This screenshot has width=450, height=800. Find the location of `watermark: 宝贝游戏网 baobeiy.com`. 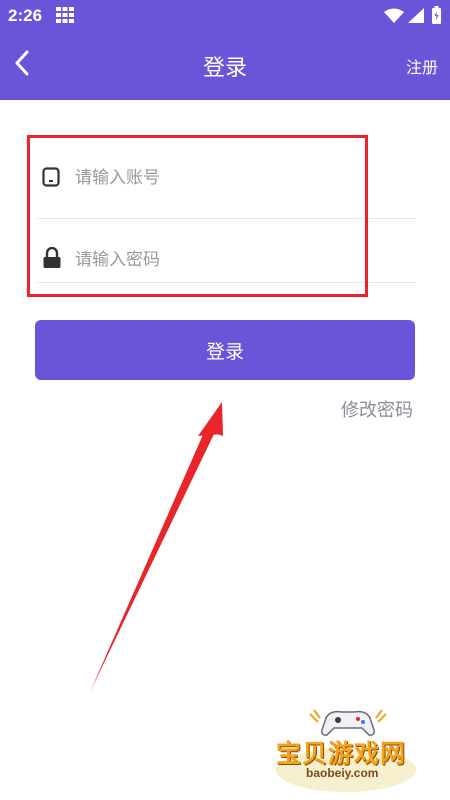

watermark: 宝贝游戏网 baobeiy.com is located at coordinates (349, 747).